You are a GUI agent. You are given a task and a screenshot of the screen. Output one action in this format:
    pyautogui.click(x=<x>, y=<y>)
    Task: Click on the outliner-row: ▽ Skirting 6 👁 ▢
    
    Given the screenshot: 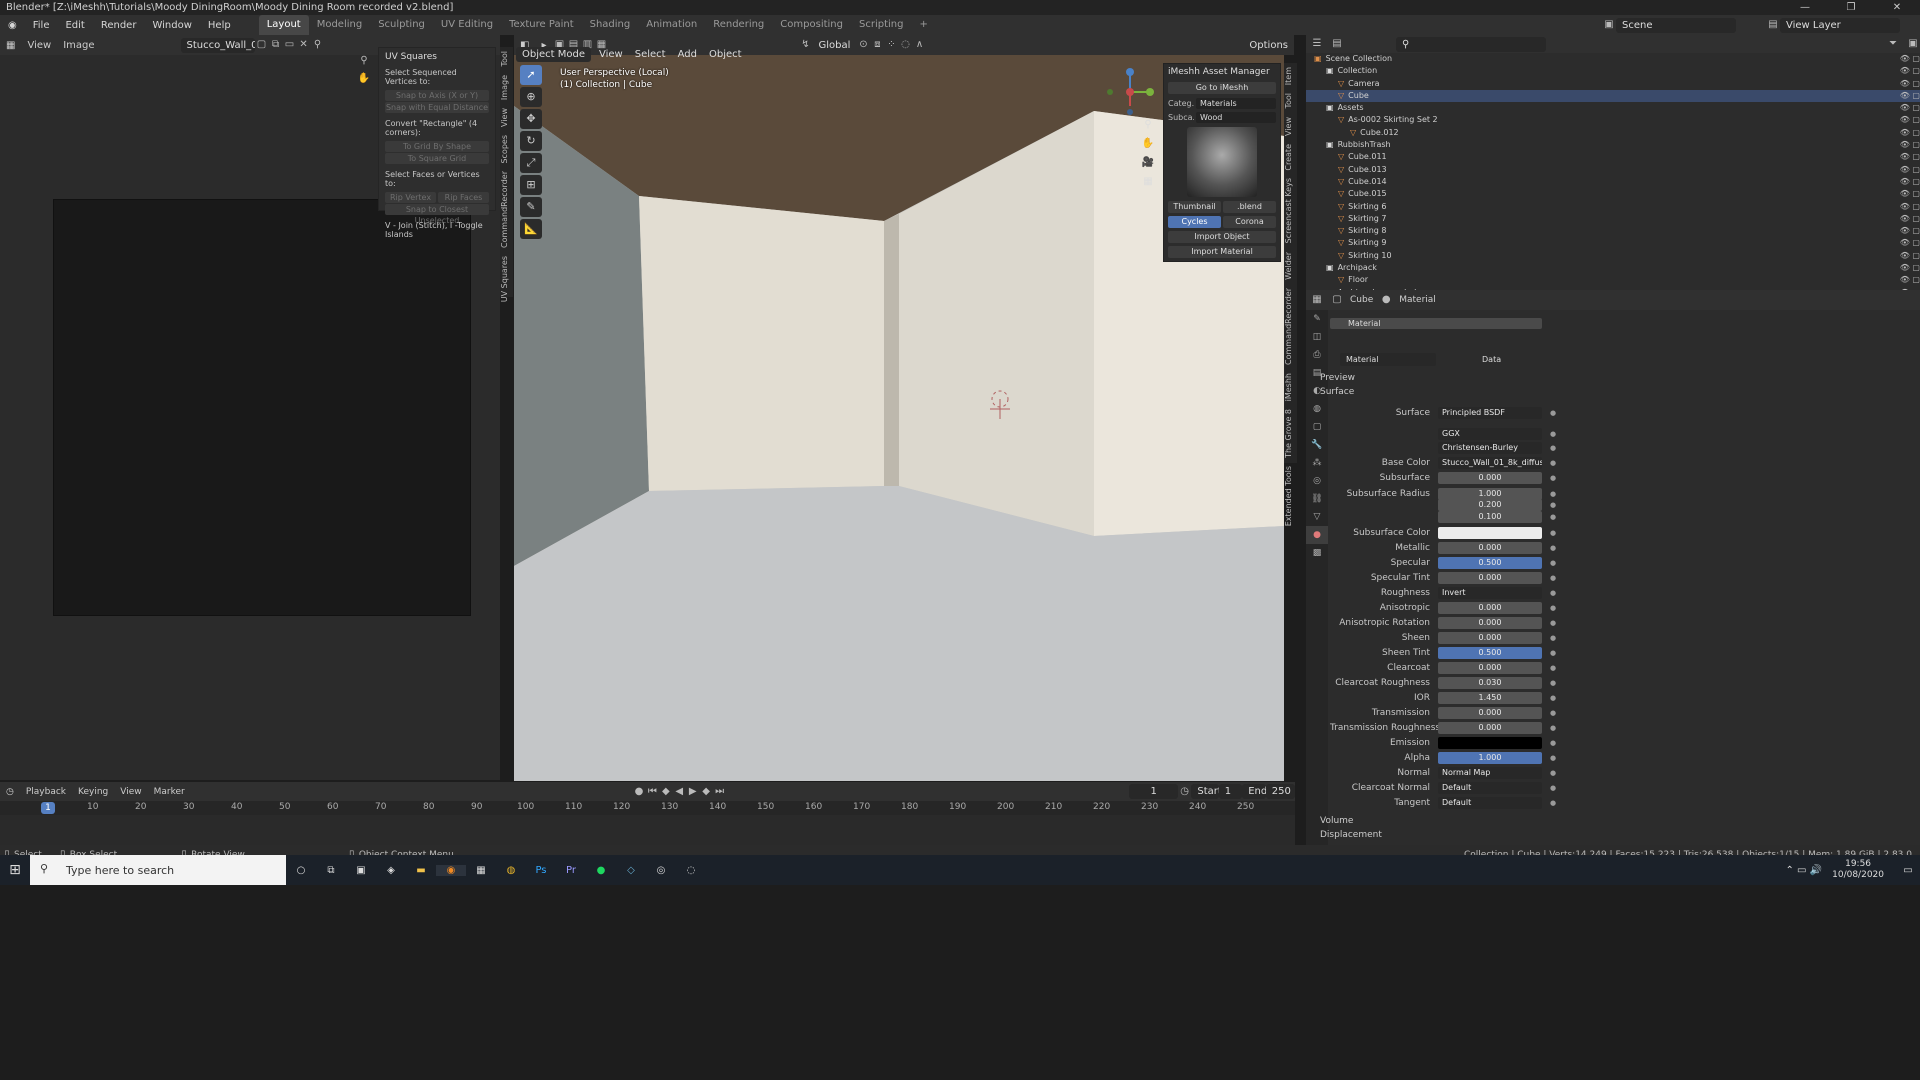 What is the action you would take?
    pyautogui.click(x=1613, y=207)
    